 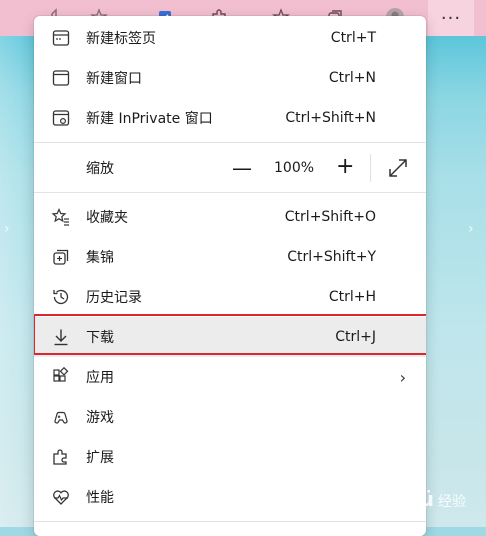 I want to click on zoom-label: 缩放, so click(x=100, y=168).